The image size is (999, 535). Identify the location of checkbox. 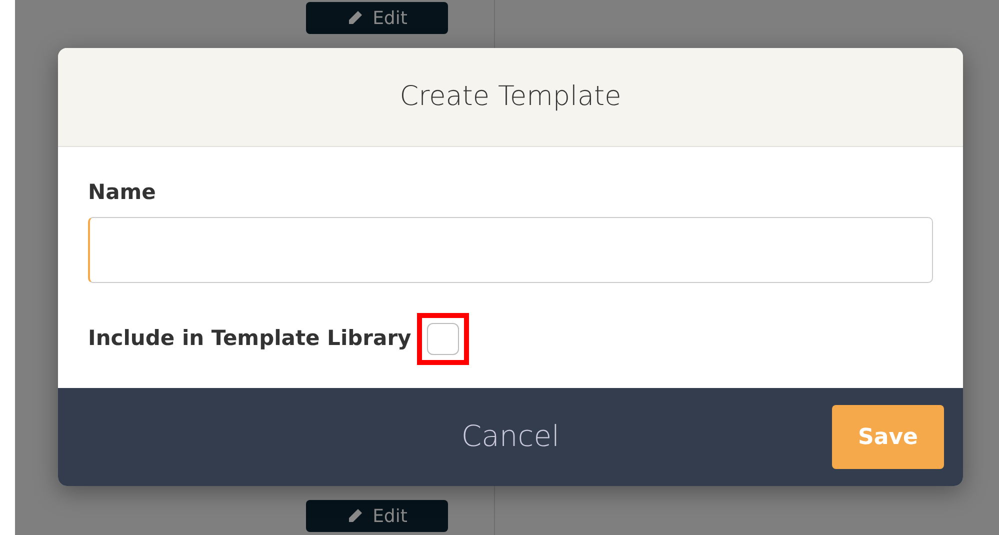
(443, 338).